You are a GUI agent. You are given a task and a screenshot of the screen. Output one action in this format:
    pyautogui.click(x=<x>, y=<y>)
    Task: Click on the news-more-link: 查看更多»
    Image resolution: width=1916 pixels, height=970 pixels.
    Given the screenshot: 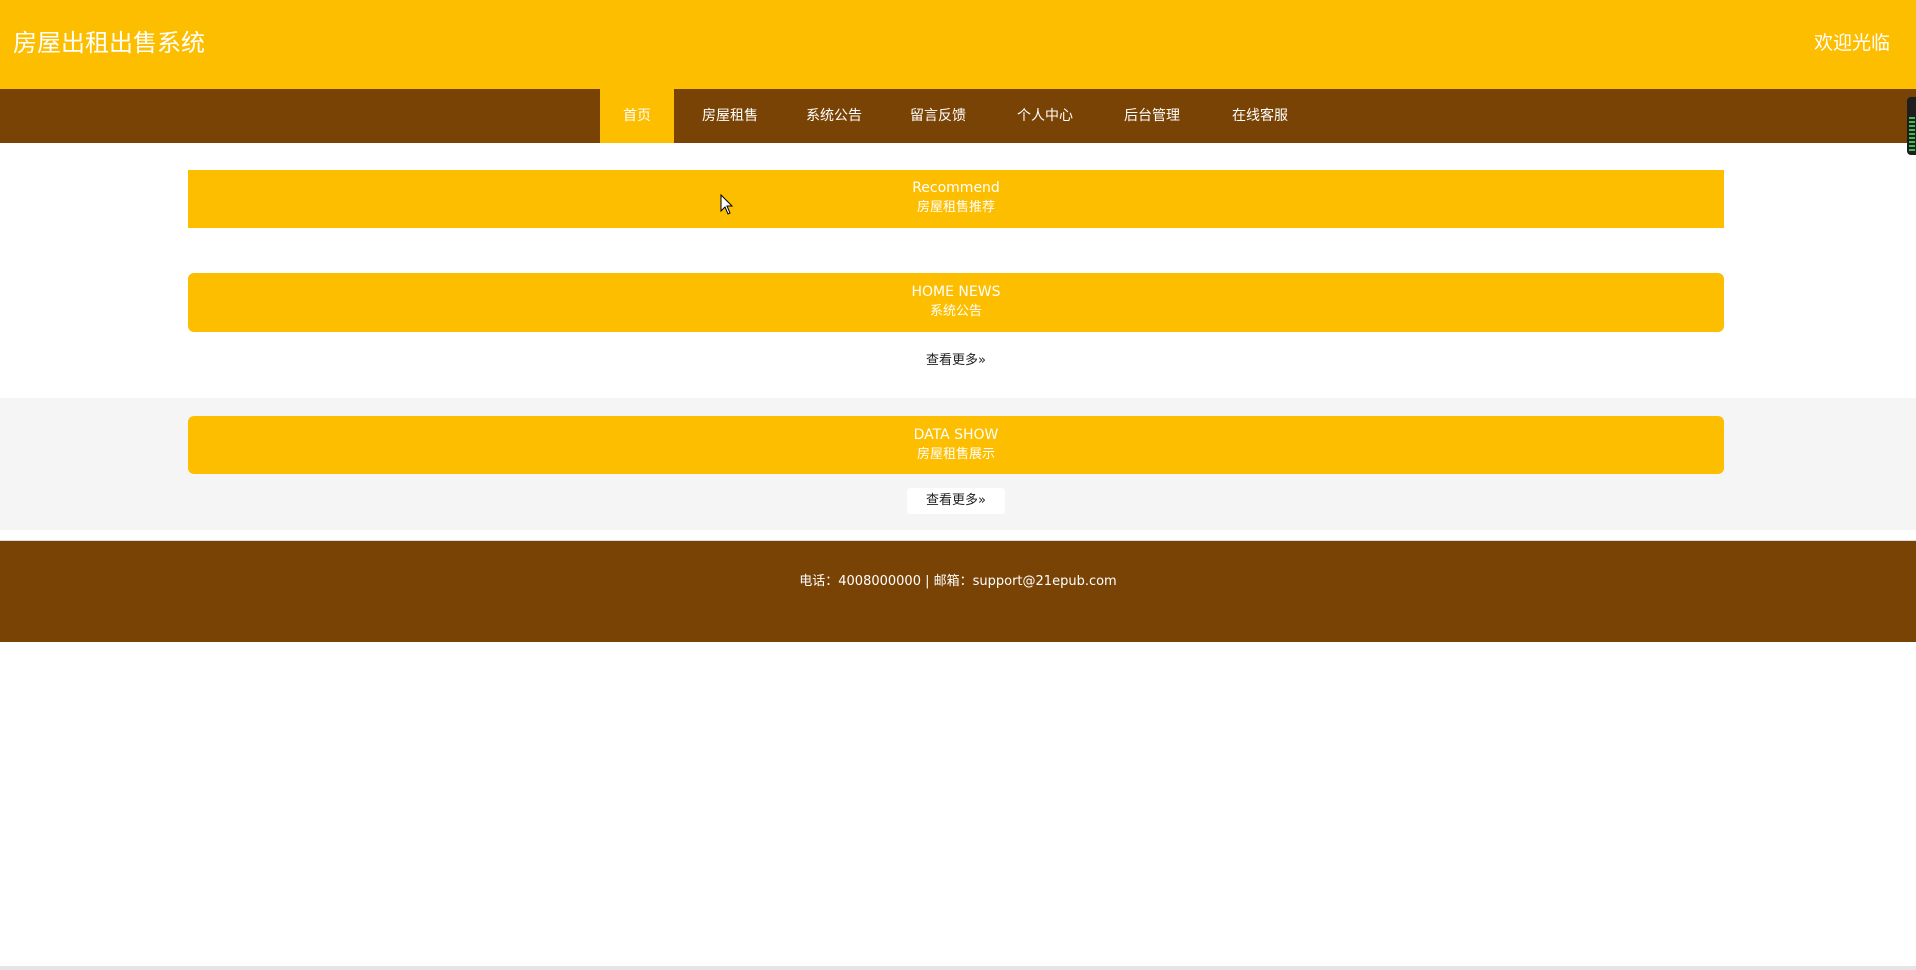 What is the action you would take?
    pyautogui.click(x=956, y=361)
    